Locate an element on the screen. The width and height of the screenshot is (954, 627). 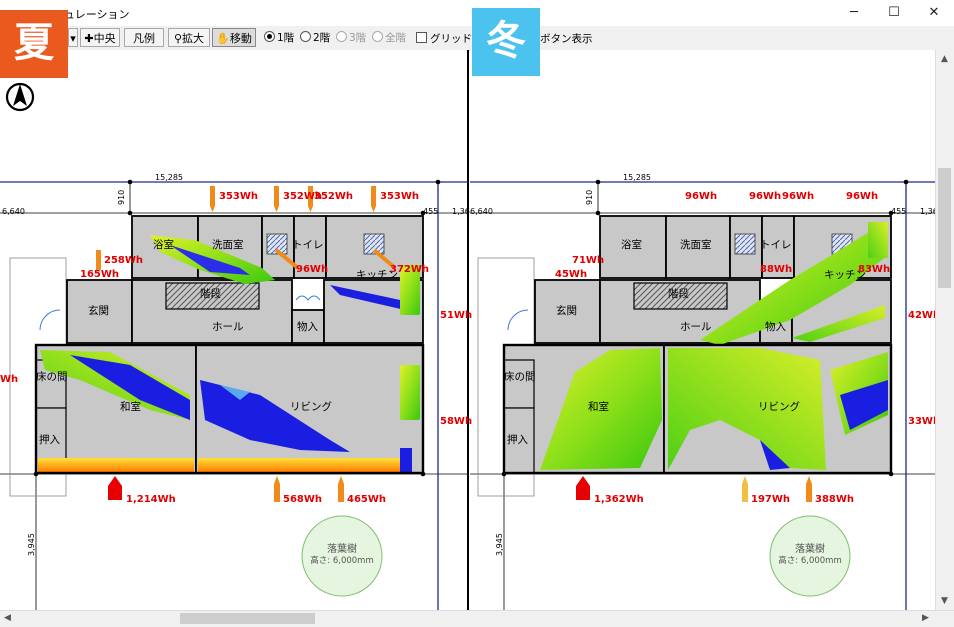
summer-upper-left: 258Wh is located at coordinates (123, 260).